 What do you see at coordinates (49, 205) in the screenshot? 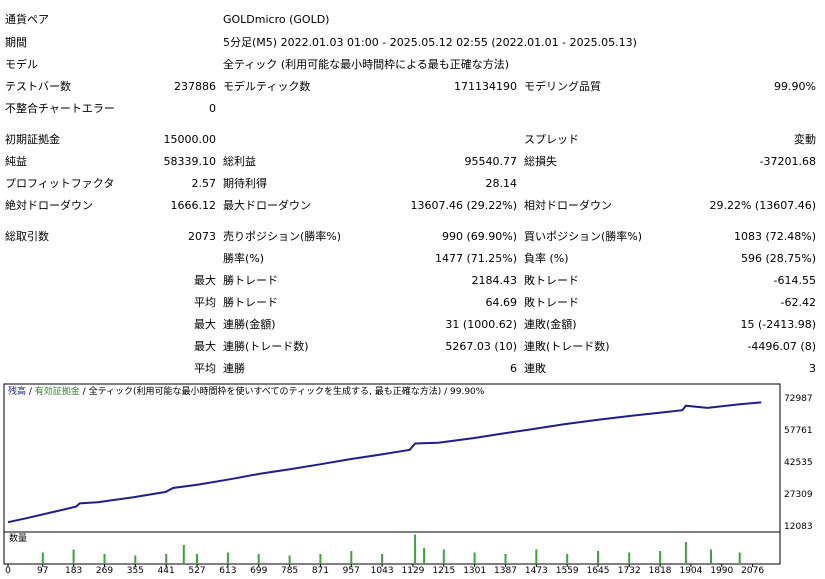
I see `abs-drawdown-label: 絶対ドローダウン` at bounding box center [49, 205].